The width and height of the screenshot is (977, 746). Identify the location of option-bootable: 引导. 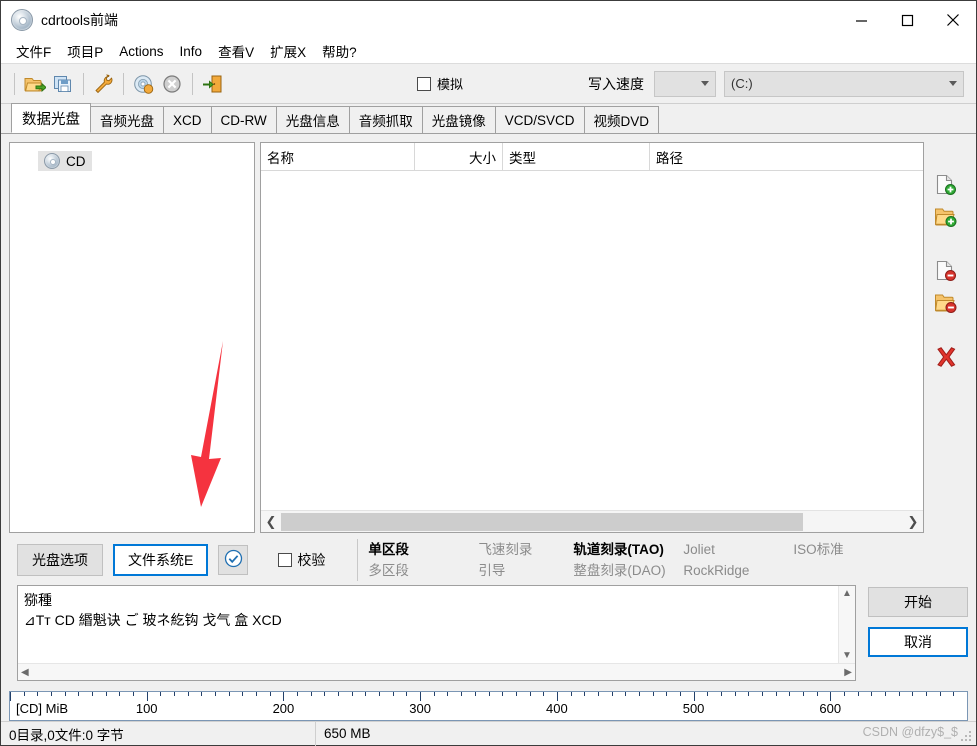
(525, 570).